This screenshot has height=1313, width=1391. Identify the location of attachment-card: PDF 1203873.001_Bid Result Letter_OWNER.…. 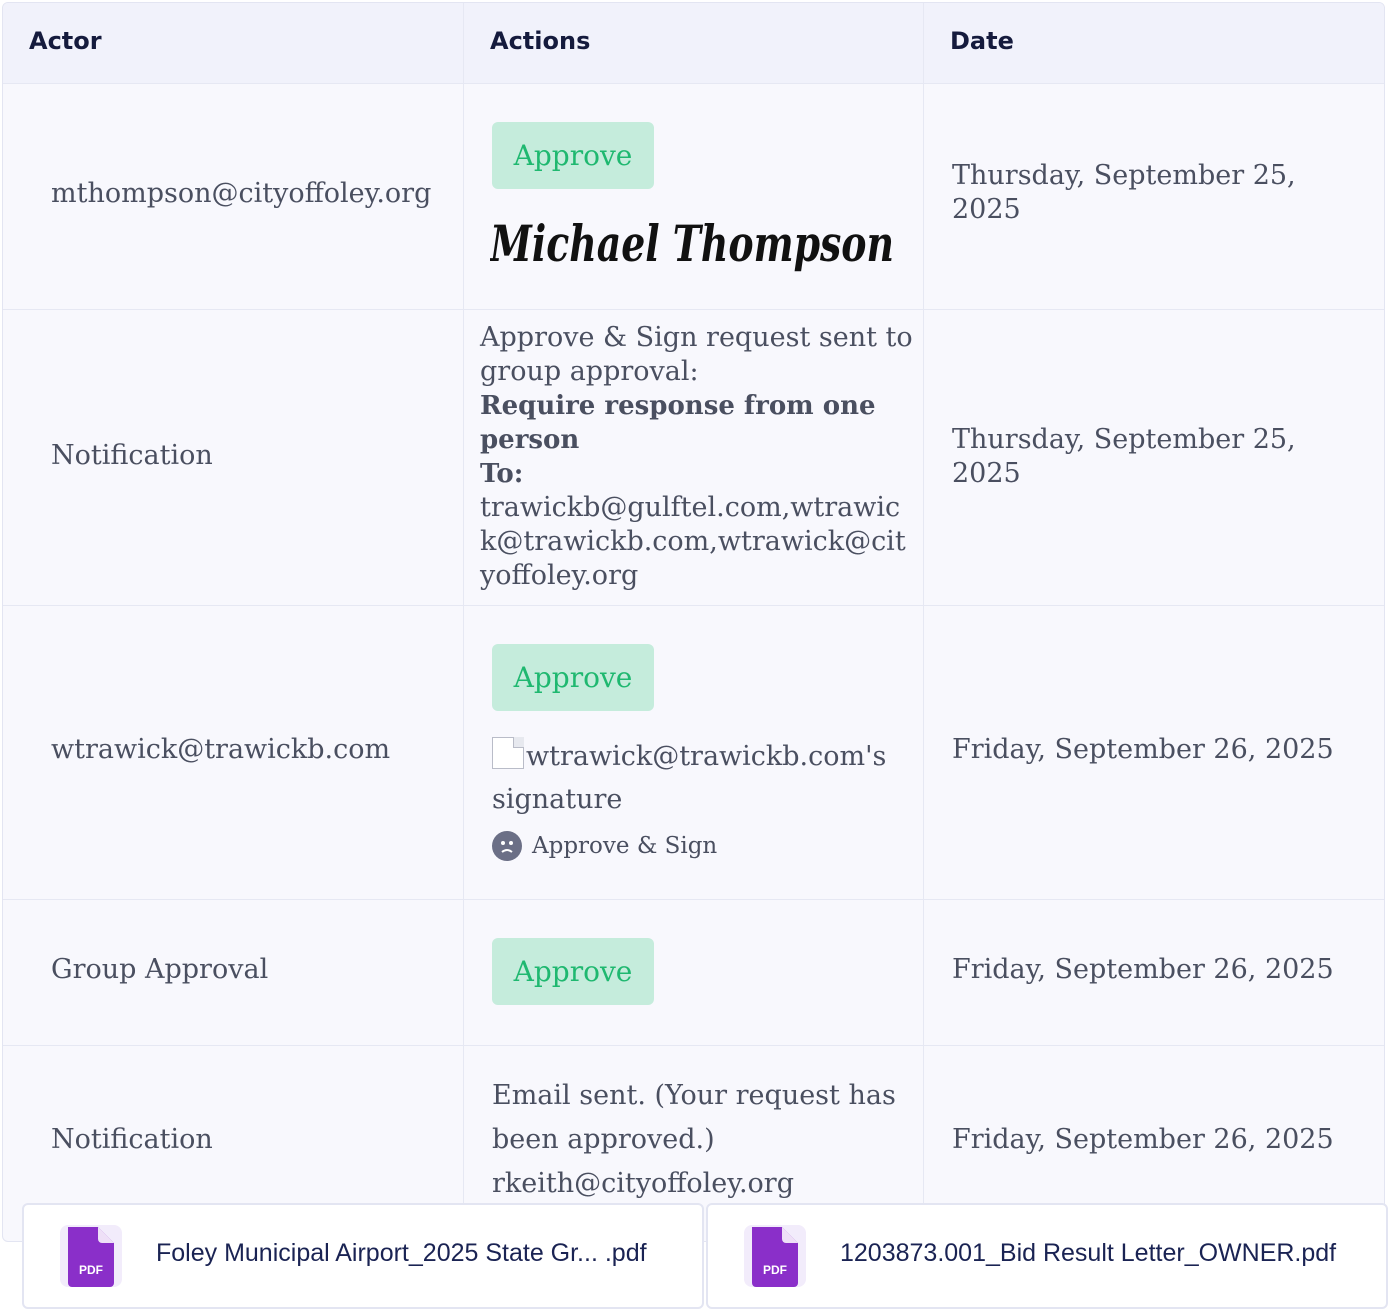
(1047, 1256).